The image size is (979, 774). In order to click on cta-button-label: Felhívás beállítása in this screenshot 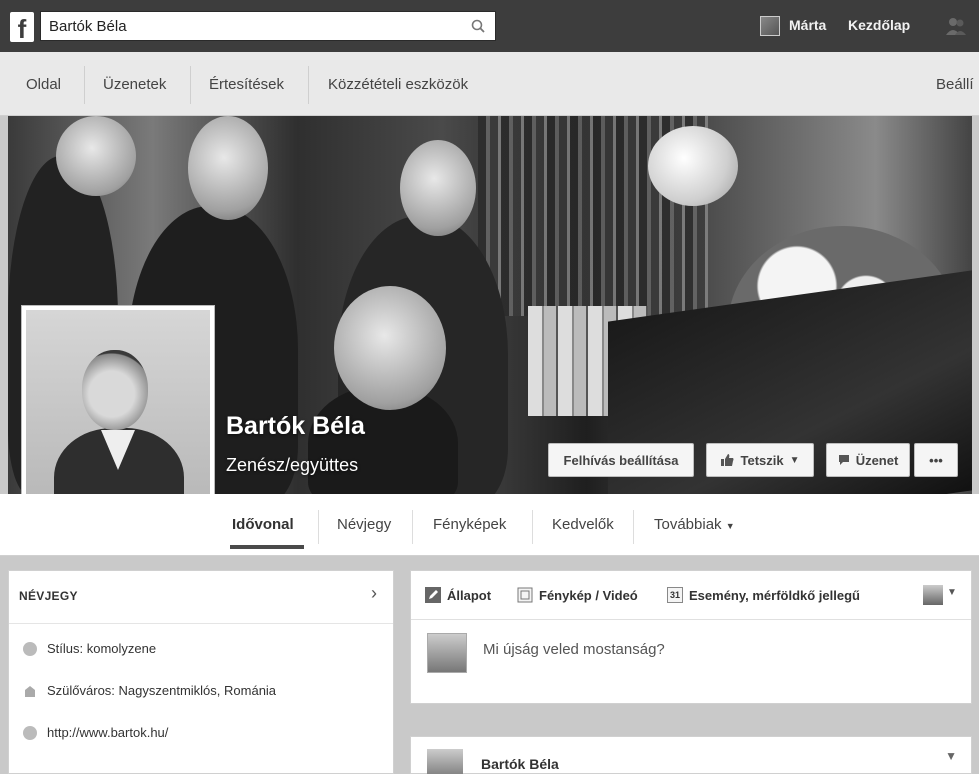, I will do `click(621, 460)`.